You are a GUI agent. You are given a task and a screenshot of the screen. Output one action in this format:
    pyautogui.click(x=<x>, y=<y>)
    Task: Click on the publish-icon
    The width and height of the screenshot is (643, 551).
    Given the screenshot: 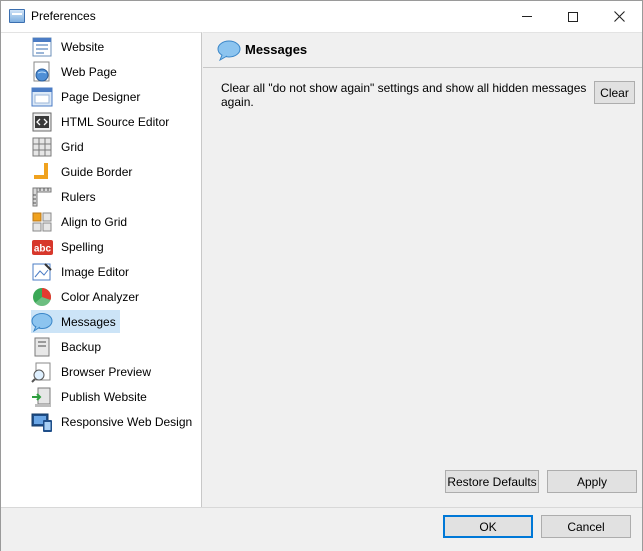 What is the action you would take?
    pyautogui.click(x=42, y=397)
    